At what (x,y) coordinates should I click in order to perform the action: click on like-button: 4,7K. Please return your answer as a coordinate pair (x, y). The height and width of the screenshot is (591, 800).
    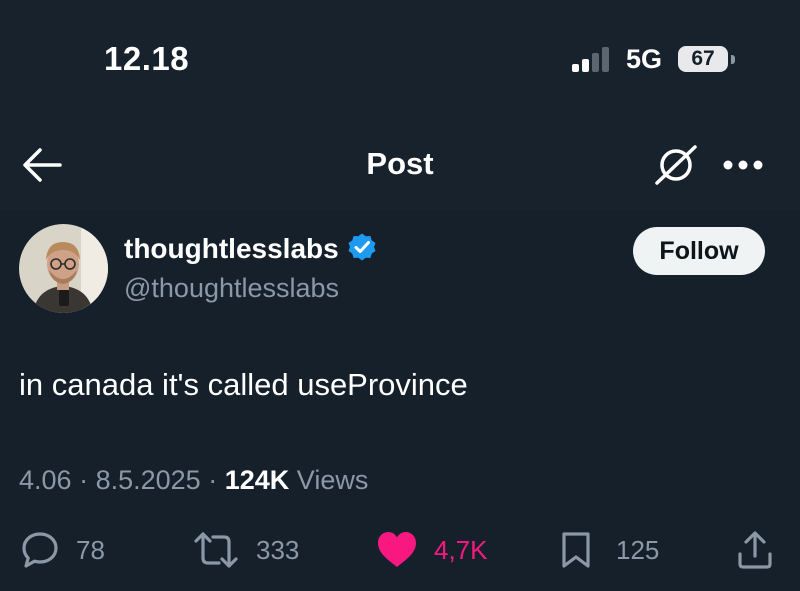
    Looking at the image, I should click on (438, 550).